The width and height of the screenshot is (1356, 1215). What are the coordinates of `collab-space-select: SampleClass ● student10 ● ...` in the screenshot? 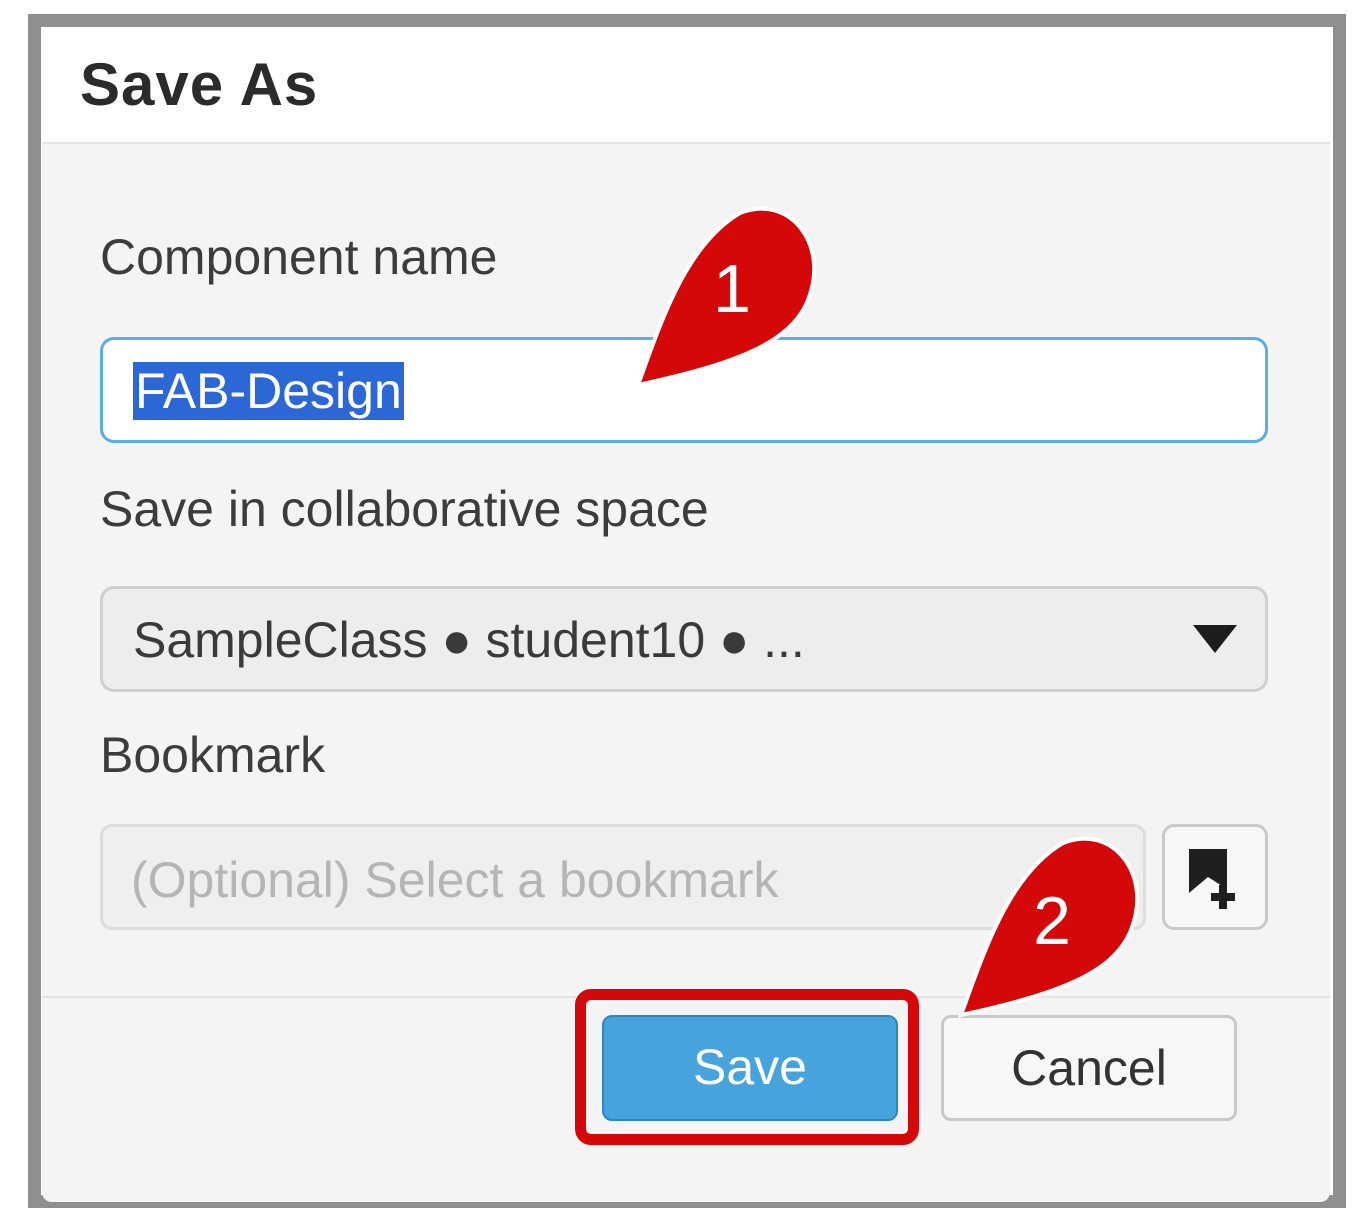 It's located at (684, 639).